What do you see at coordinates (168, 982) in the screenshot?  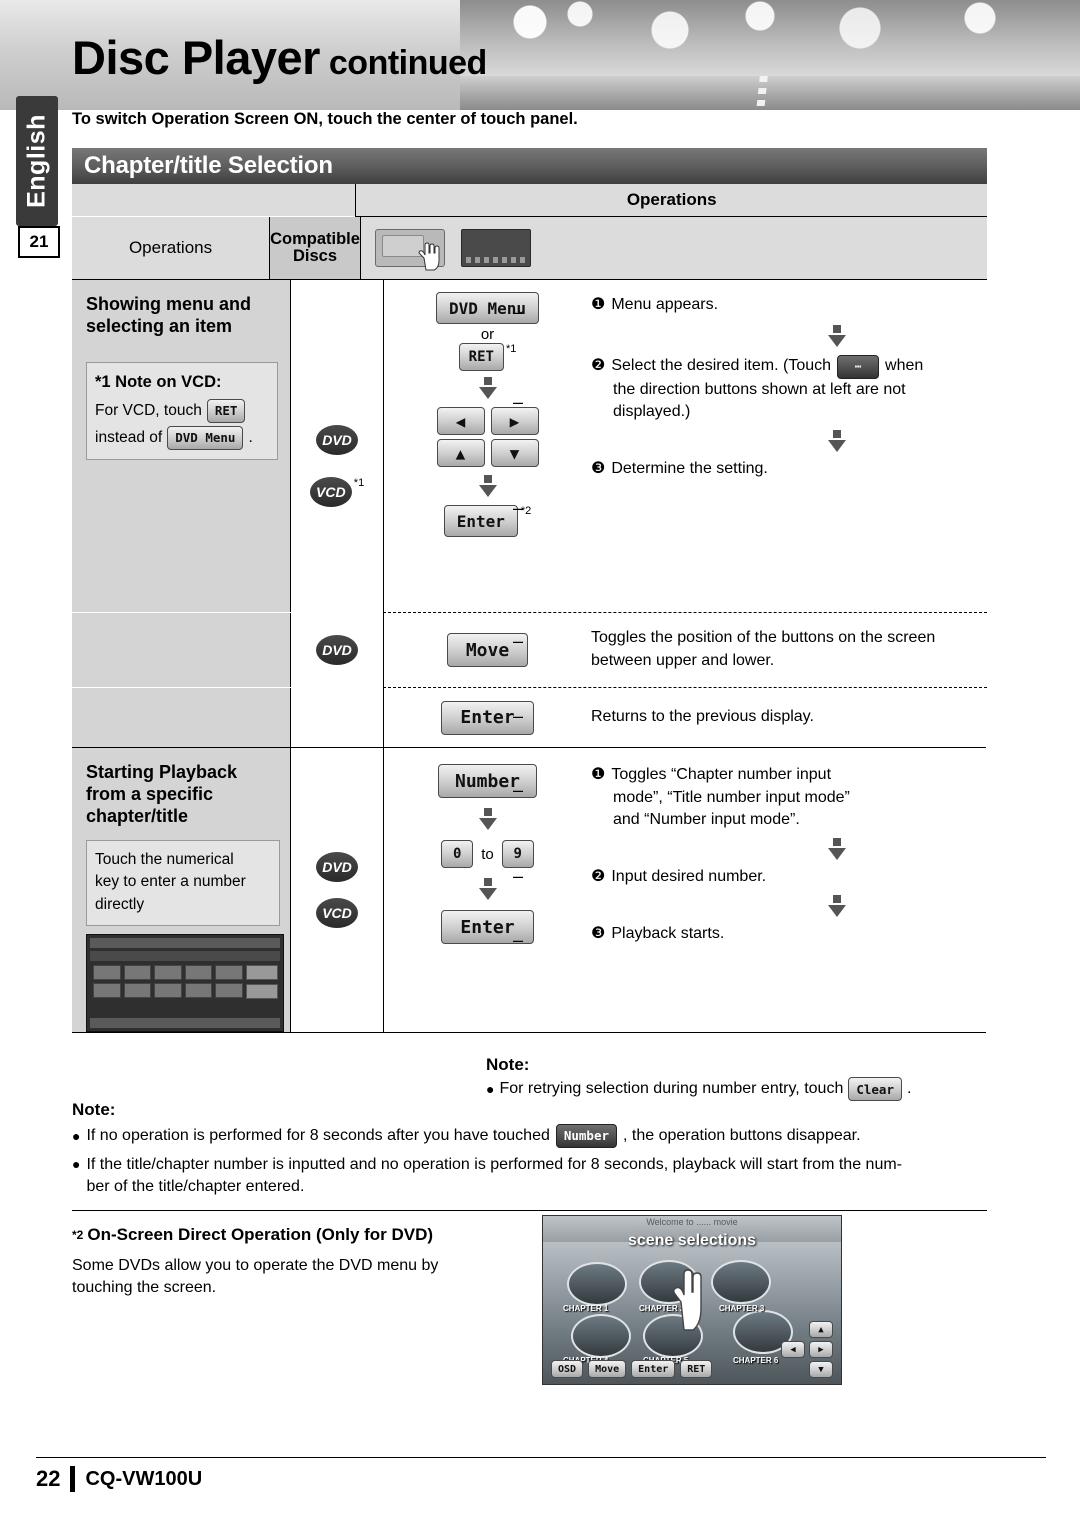 I see `keypad-keys` at bounding box center [168, 982].